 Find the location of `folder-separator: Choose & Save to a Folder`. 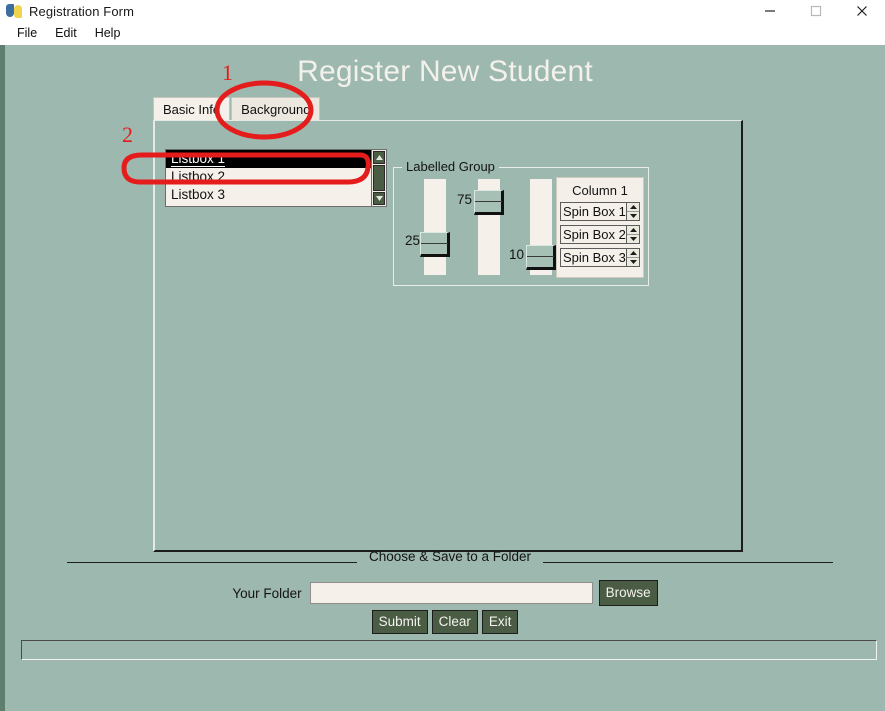

folder-separator: Choose & Save to a Folder is located at coordinates (445, 559).